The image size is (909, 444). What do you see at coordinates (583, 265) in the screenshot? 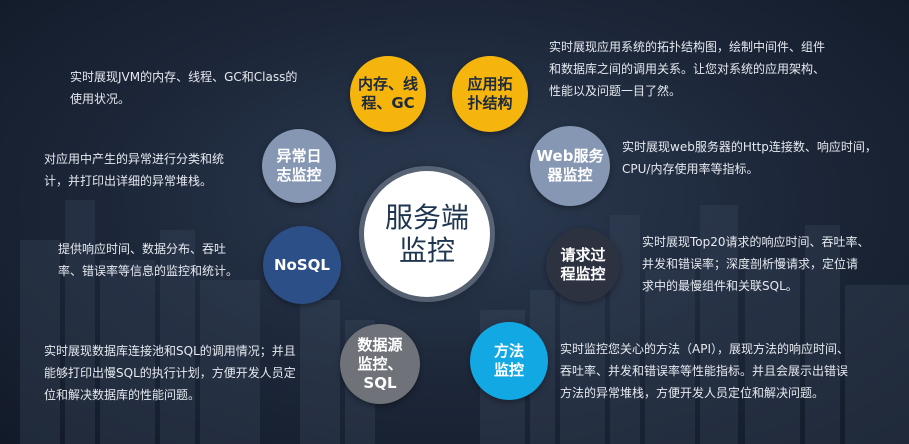
I see `node-request-process: 请求过 程监控` at bounding box center [583, 265].